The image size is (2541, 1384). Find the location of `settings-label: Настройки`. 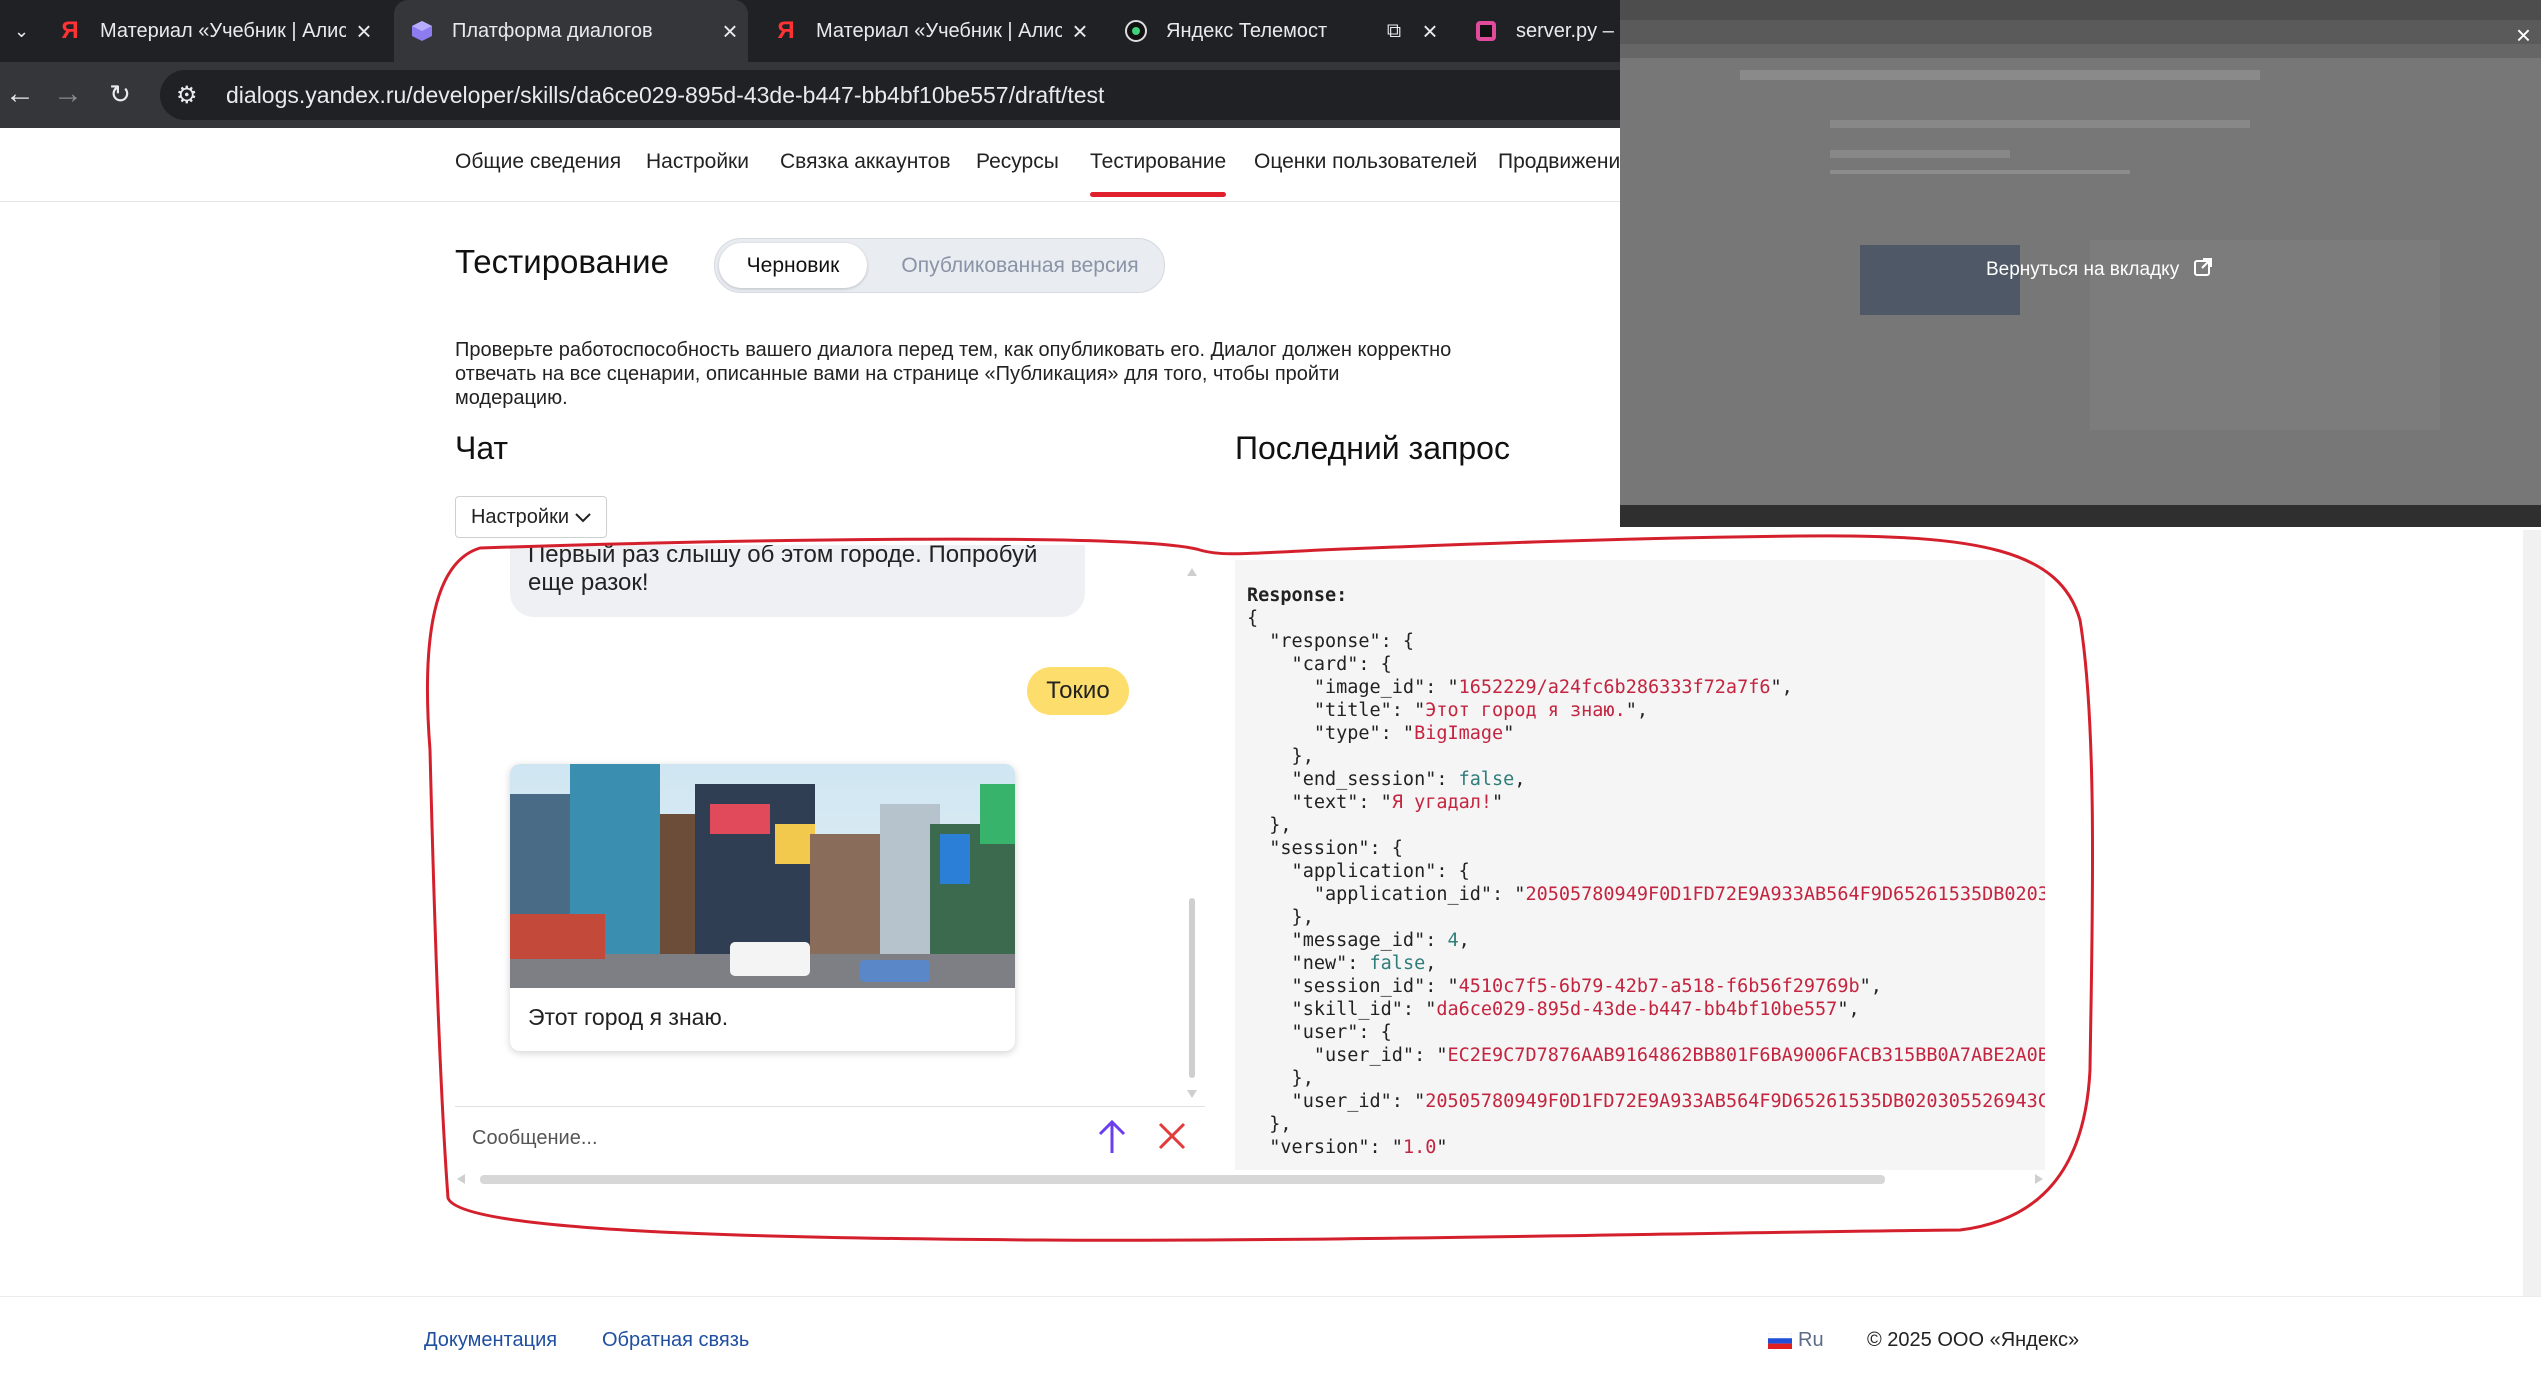

settings-label: Настройки is located at coordinates (520, 516).